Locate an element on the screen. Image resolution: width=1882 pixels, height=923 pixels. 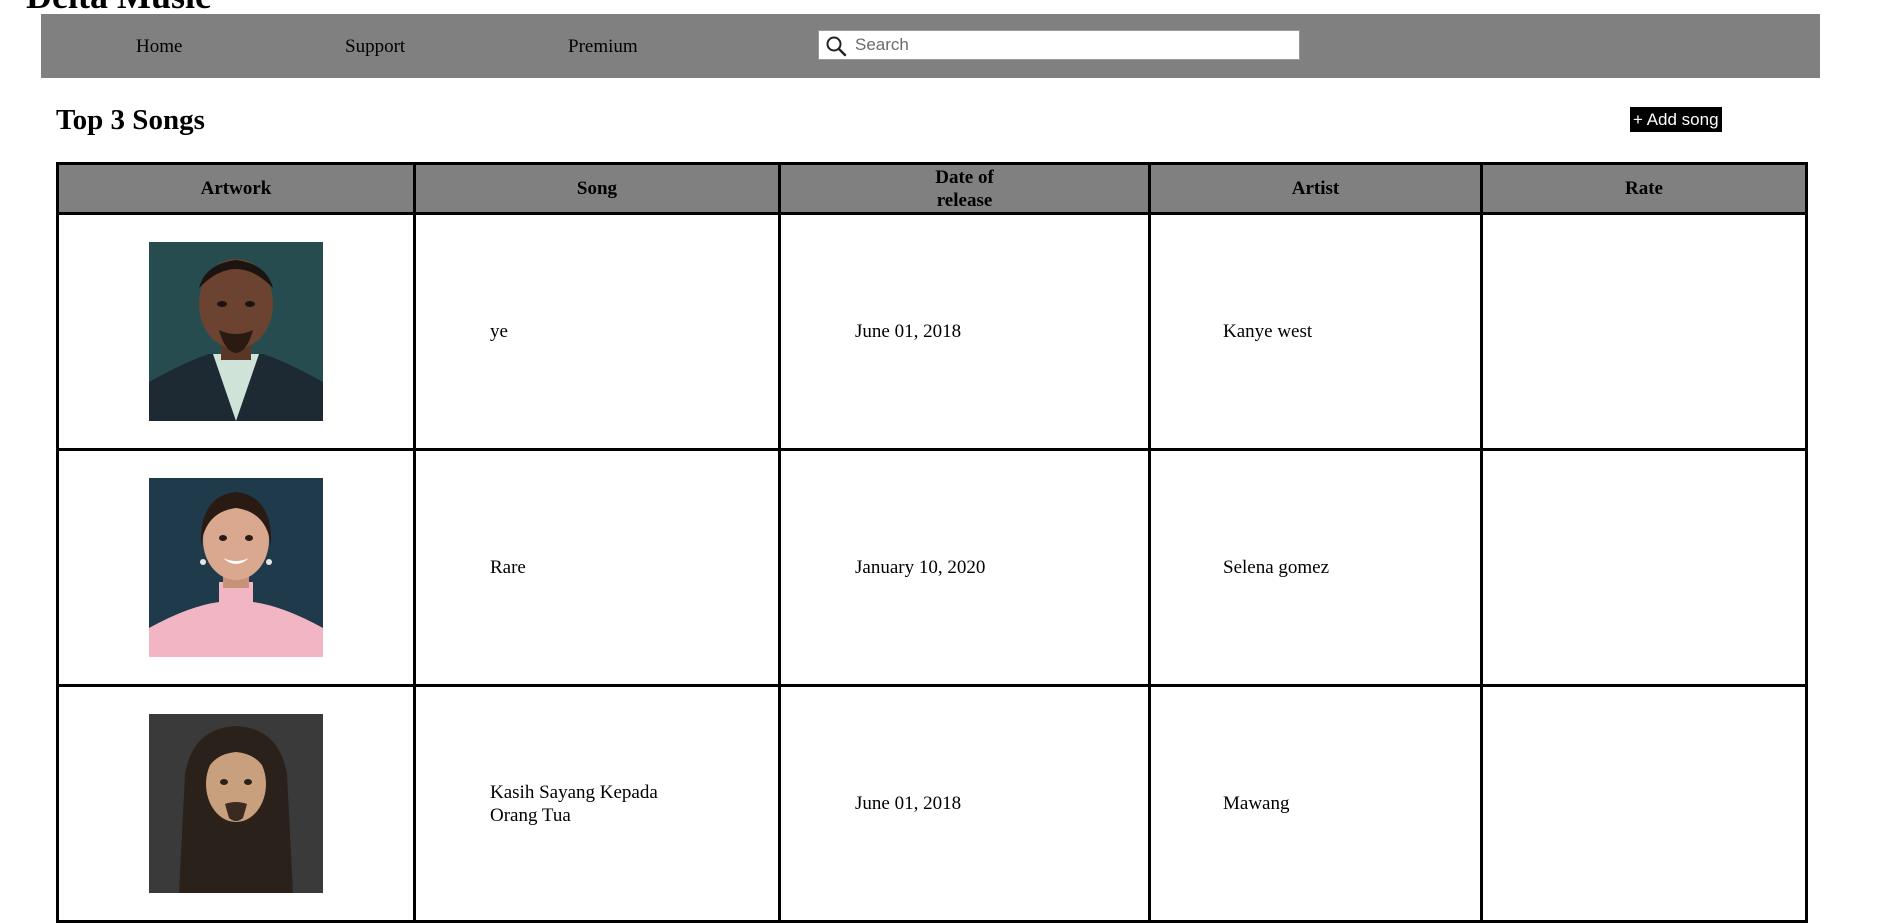
song-title: Kasih Sayang Kepada Orang Tua is located at coordinates (574, 803).